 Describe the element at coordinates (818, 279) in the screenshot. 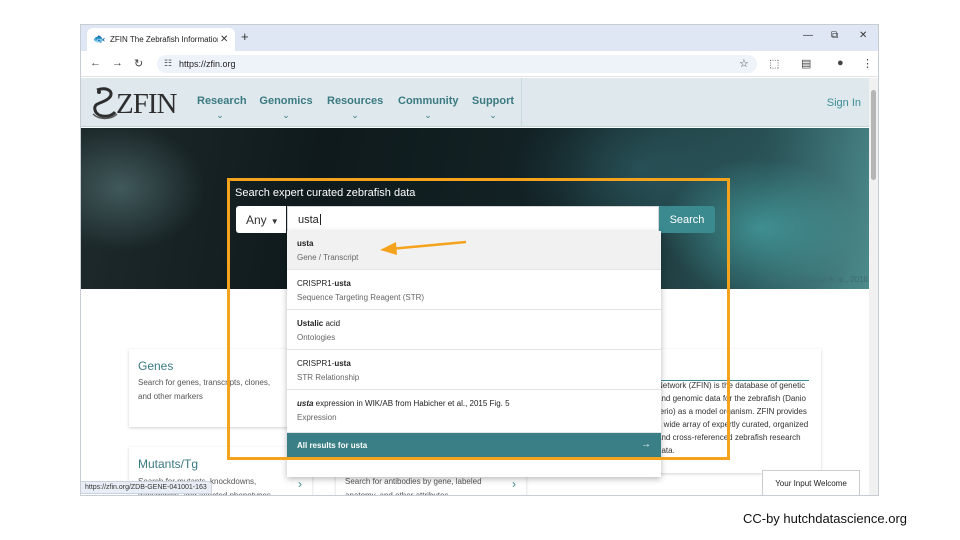

I see `hero-caption: Fig. 1 of Monroe et al., 2016` at that location.